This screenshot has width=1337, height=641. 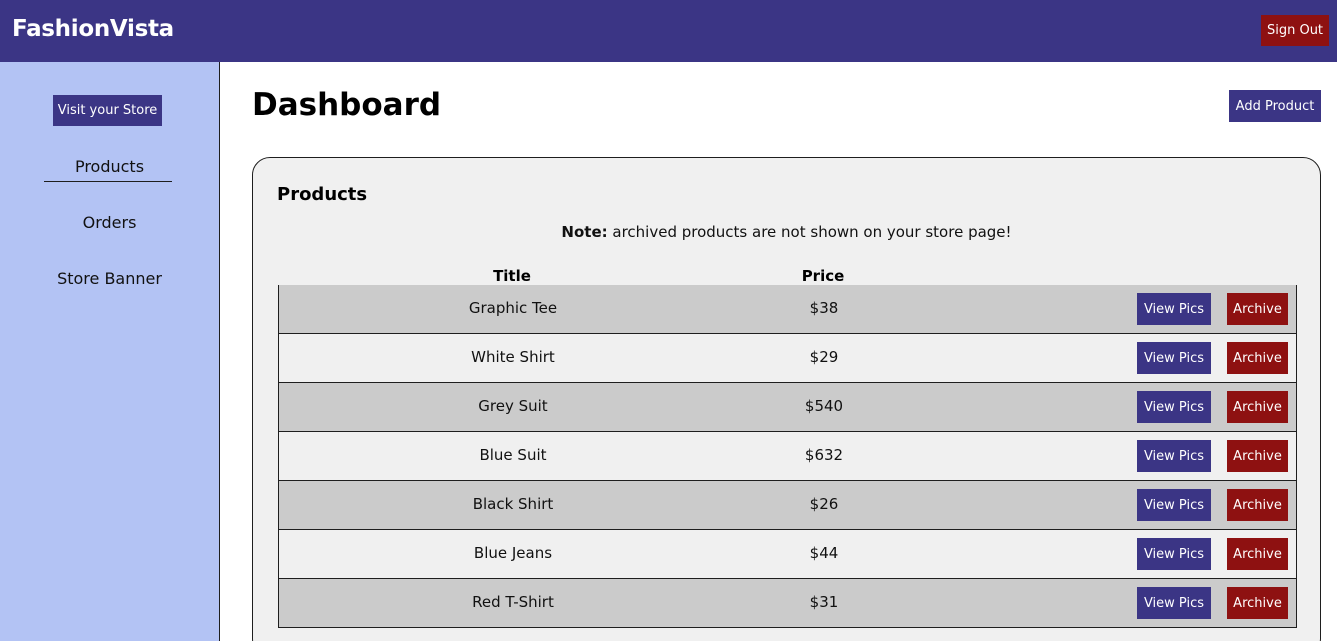 What do you see at coordinates (824, 308) in the screenshot?
I see `product-price-cell: $38` at bounding box center [824, 308].